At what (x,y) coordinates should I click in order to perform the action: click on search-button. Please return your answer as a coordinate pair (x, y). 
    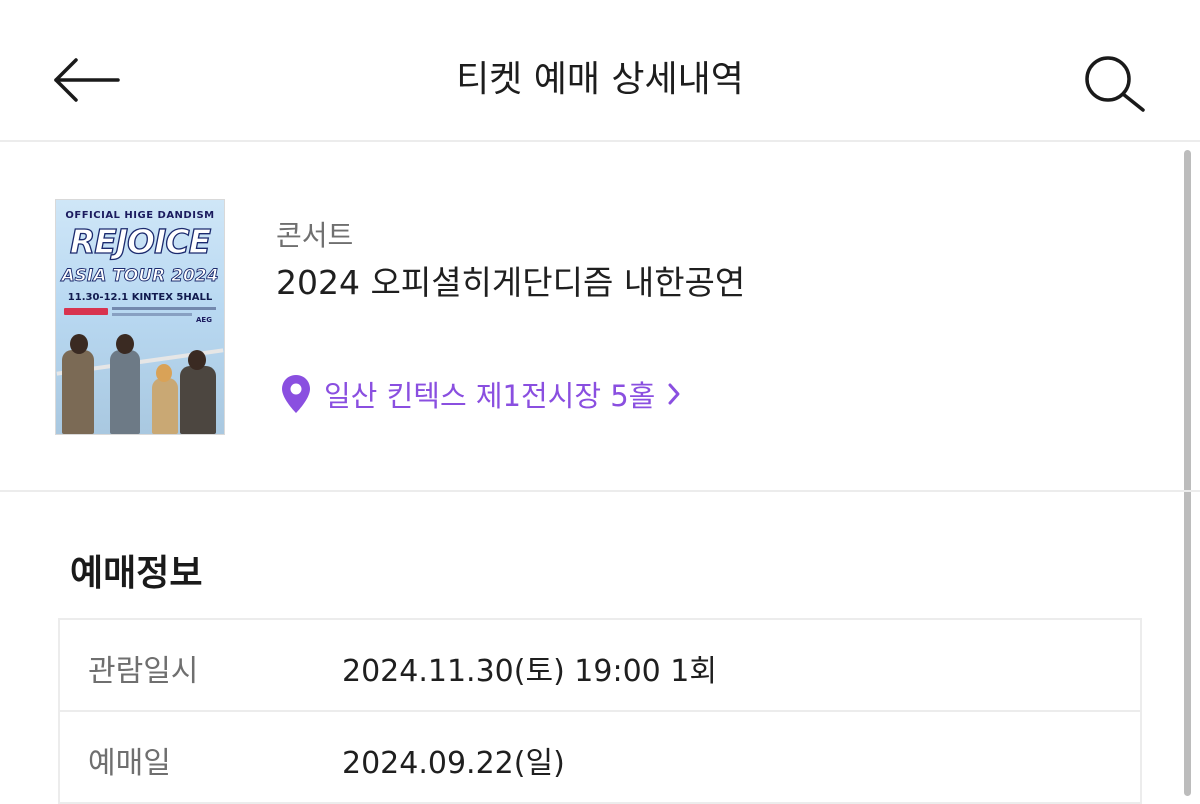
    Looking at the image, I should click on (1115, 83).